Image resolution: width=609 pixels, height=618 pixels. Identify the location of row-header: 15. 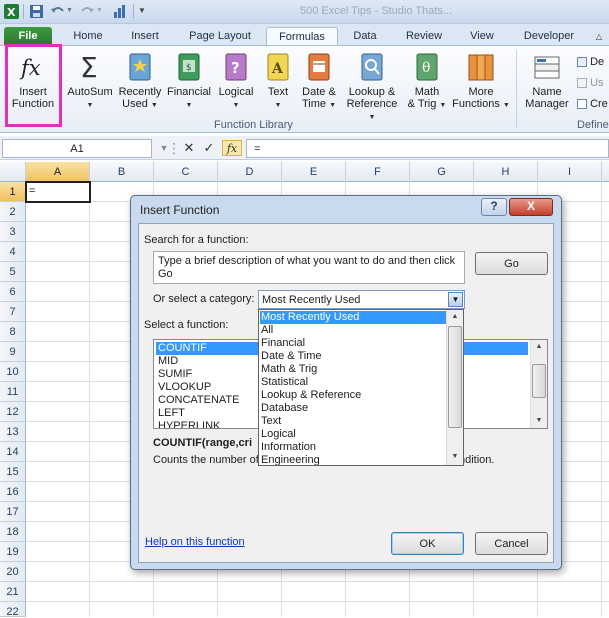
(13, 472).